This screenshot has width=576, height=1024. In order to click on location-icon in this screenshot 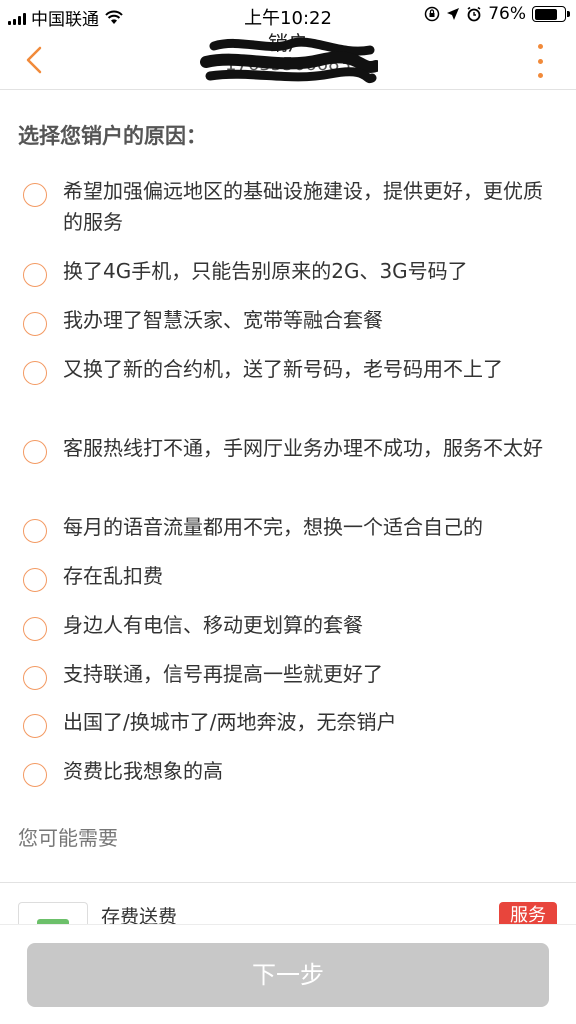, I will do `click(453, 14)`.